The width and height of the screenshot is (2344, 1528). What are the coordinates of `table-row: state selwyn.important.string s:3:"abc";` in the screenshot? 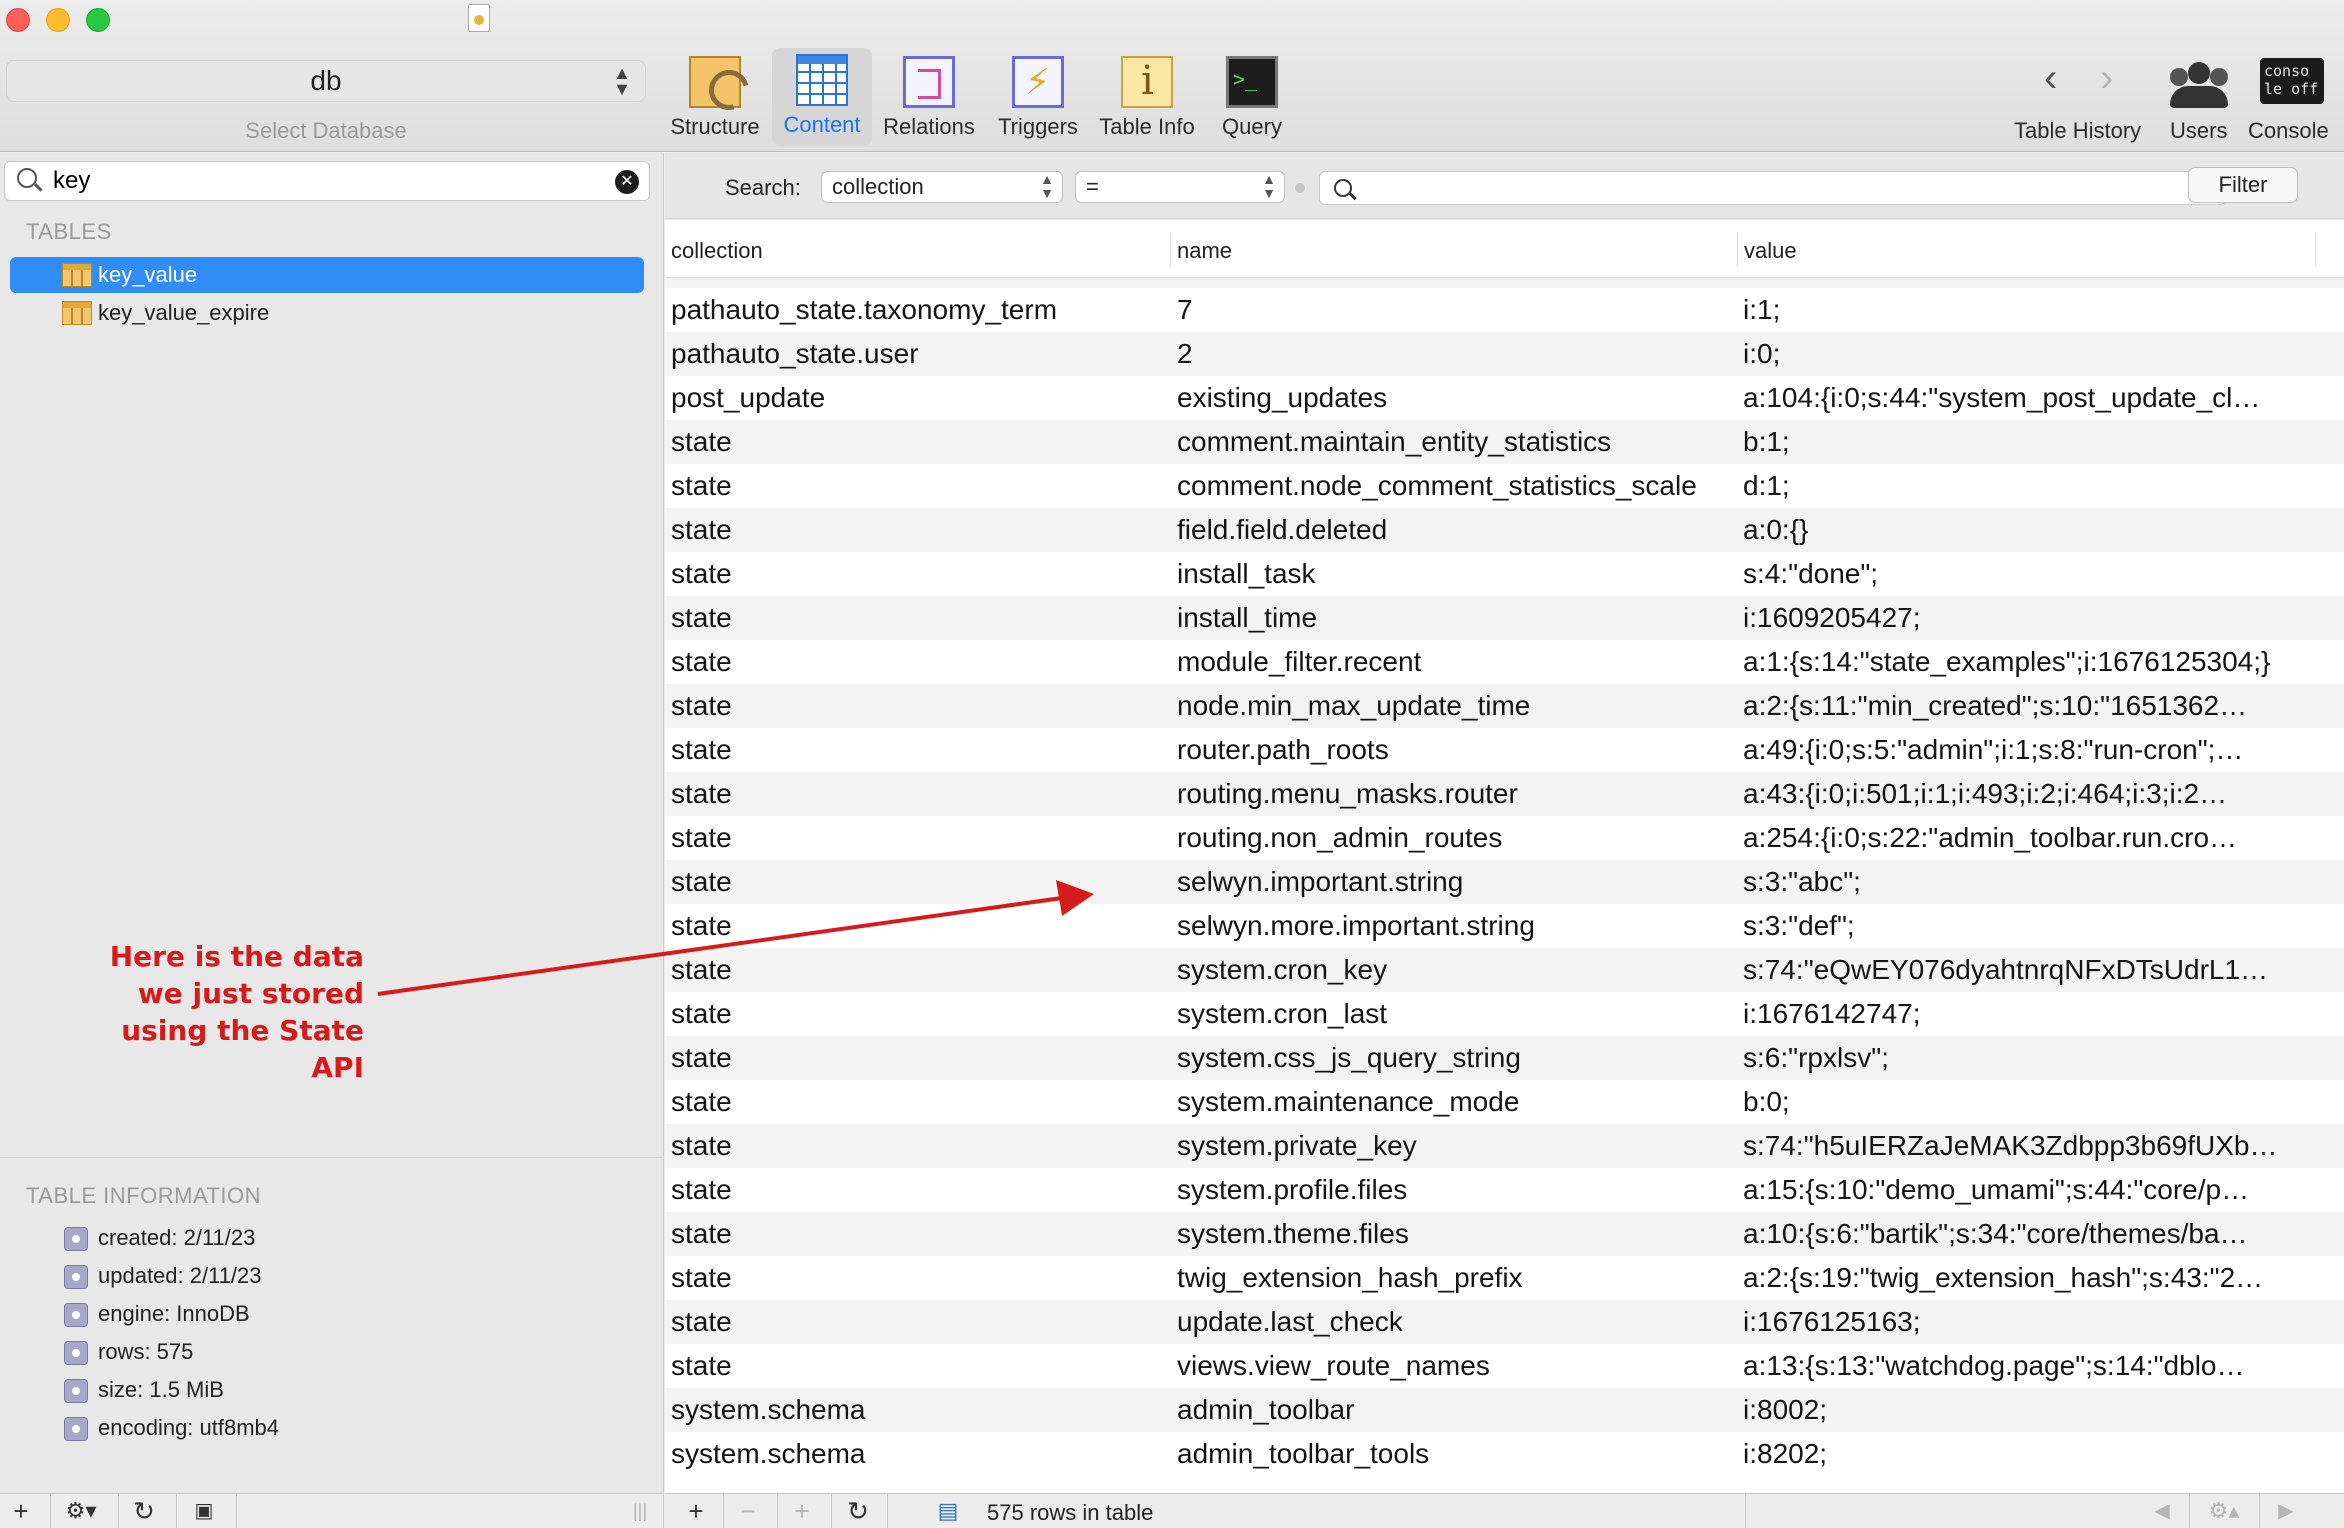 It's located at (1504, 882).